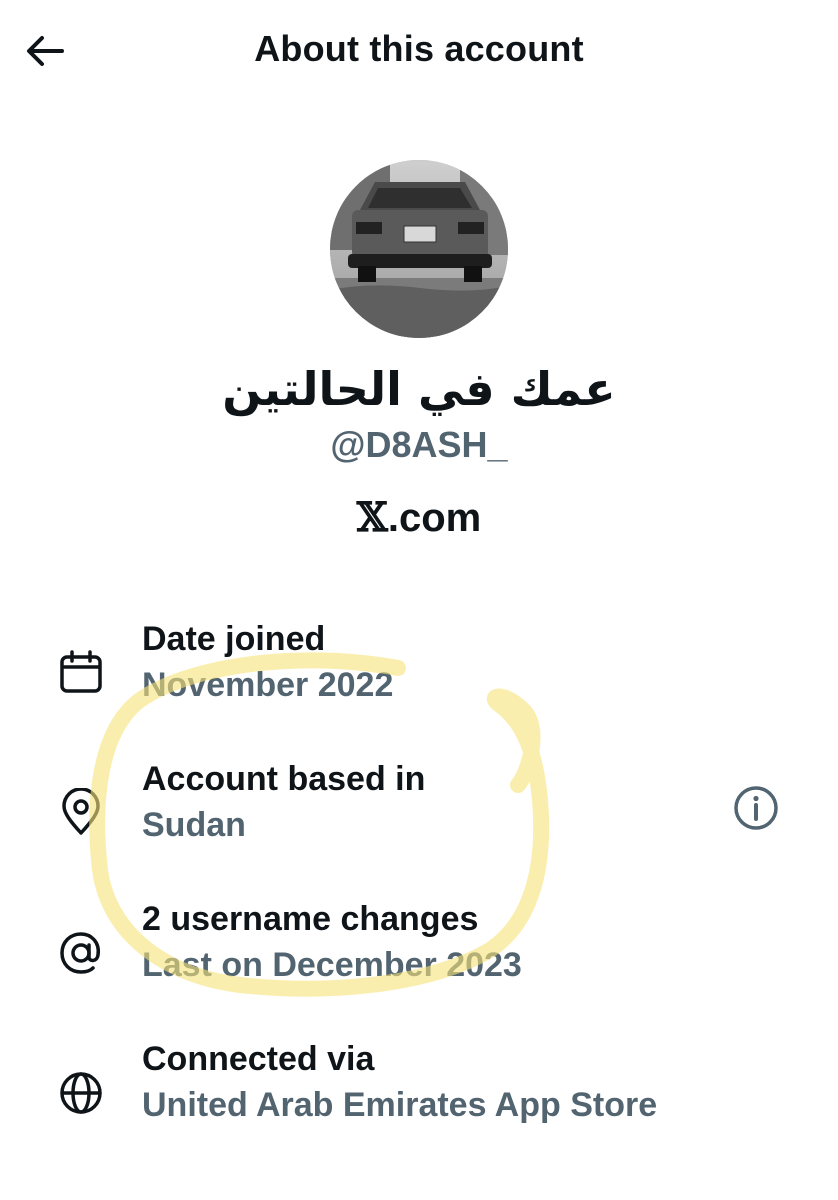 Image resolution: width=838 pixels, height=1200 pixels. I want to click on username-handle: @D8ASH_, so click(419, 444).